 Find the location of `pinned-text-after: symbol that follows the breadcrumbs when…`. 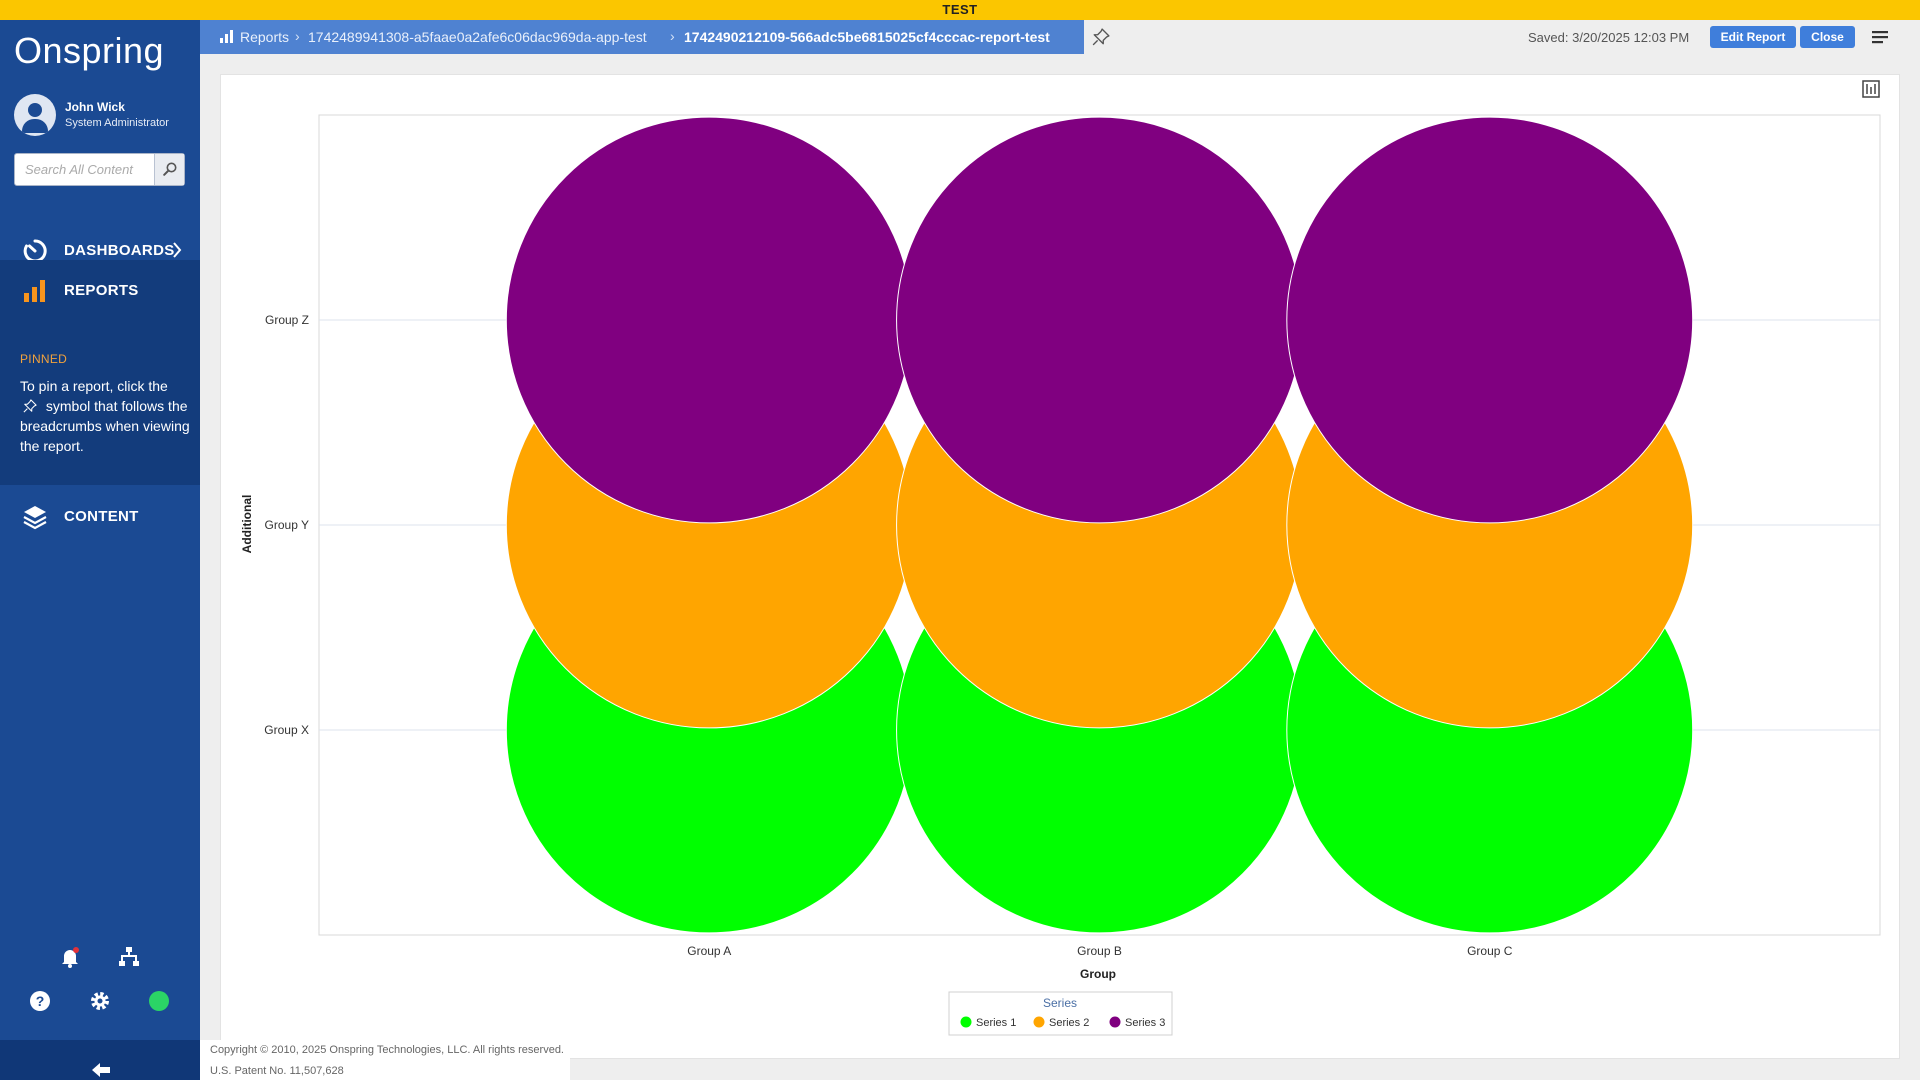

pinned-text-after: symbol that follows the breadcrumbs when… is located at coordinates (105, 426).